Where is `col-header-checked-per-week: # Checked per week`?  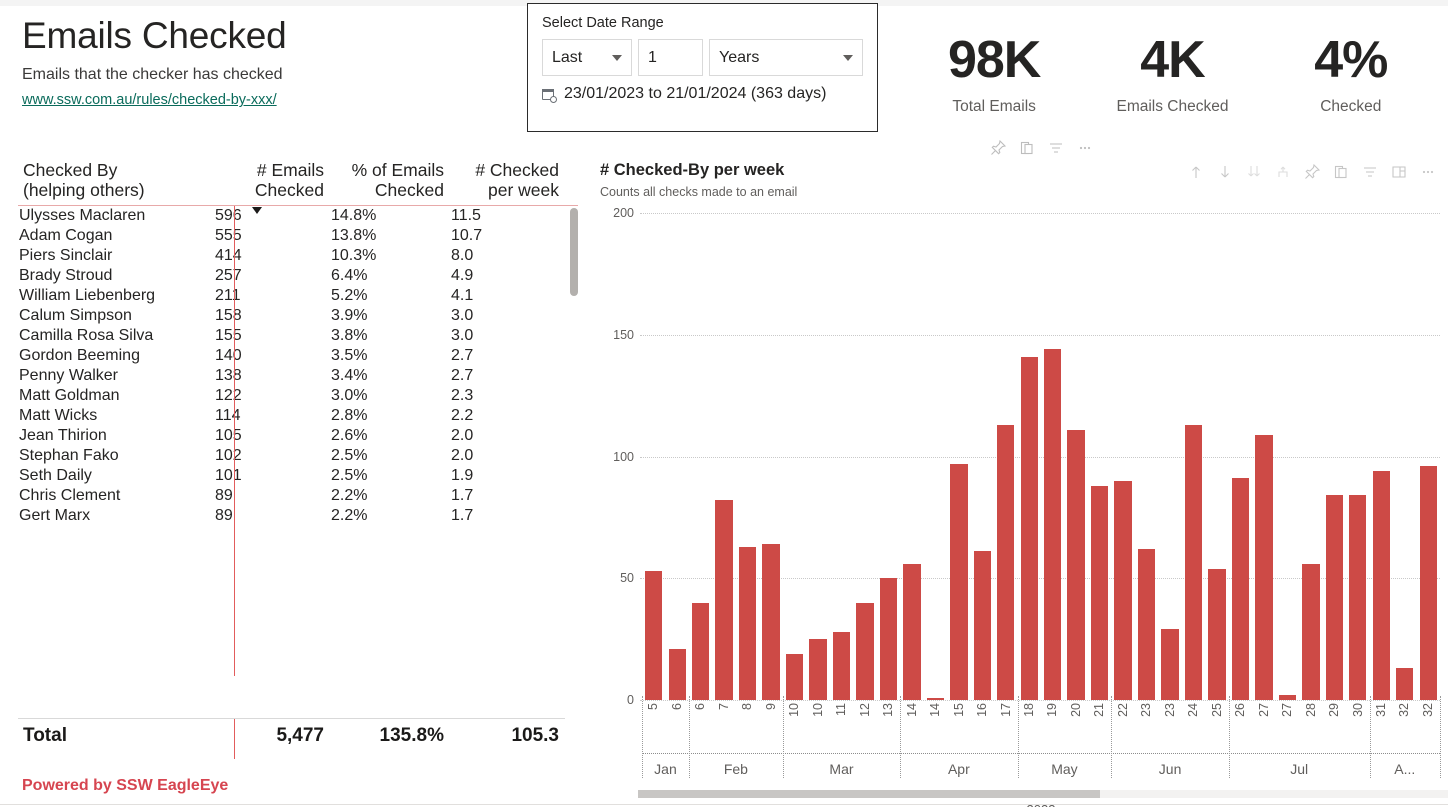
col-header-checked-per-week: # Checked per week is located at coordinates (507, 182).